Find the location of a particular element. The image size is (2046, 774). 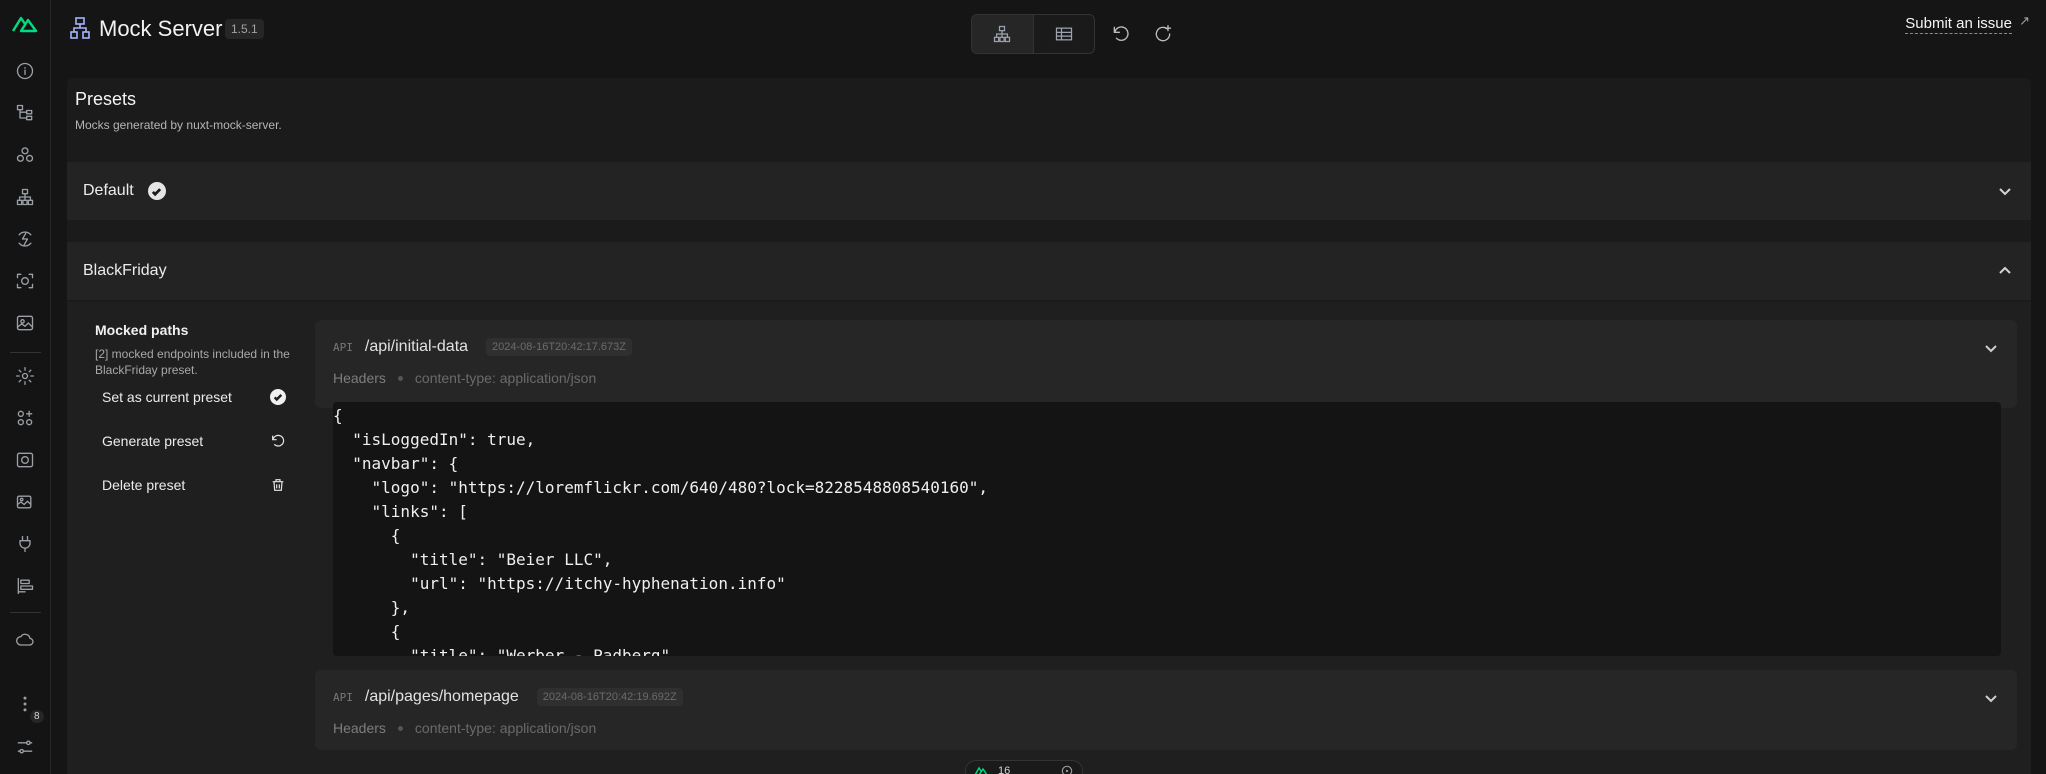

assets-icon is located at coordinates (25, 502).